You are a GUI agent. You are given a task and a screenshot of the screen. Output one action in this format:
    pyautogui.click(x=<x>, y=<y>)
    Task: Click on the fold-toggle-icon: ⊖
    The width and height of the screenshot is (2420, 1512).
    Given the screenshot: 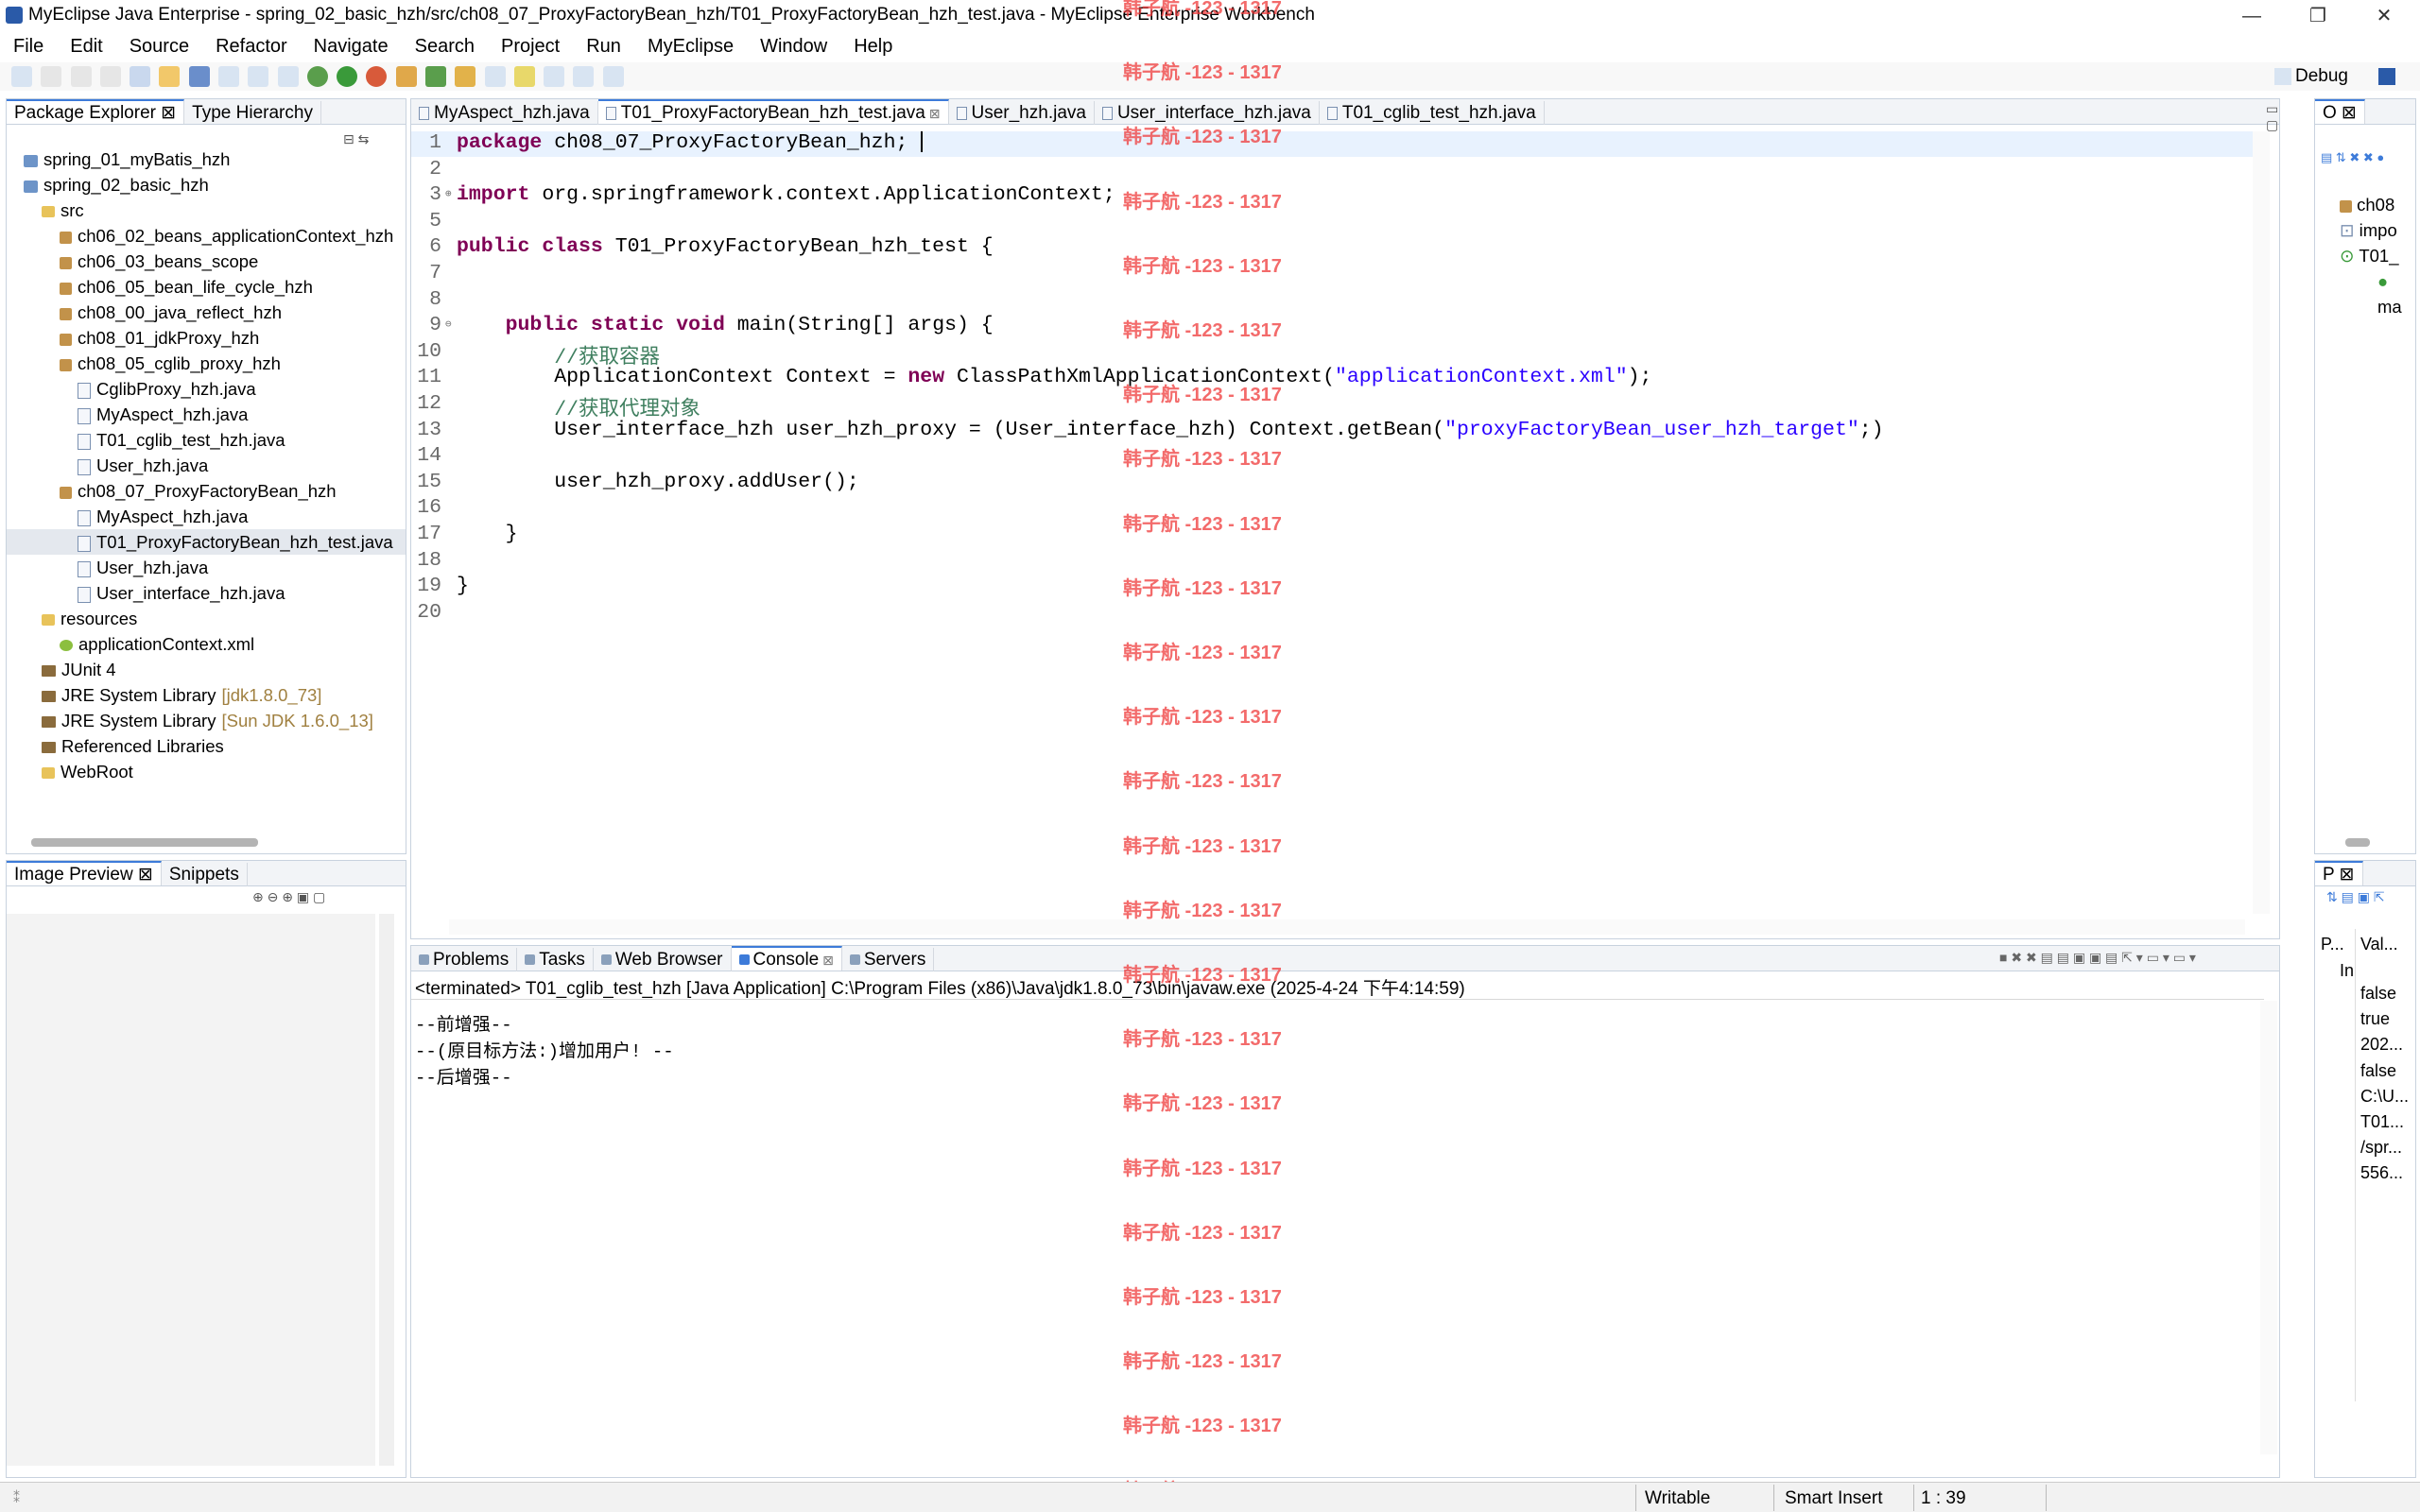 What is the action you would take?
    pyautogui.click(x=448, y=324)
    